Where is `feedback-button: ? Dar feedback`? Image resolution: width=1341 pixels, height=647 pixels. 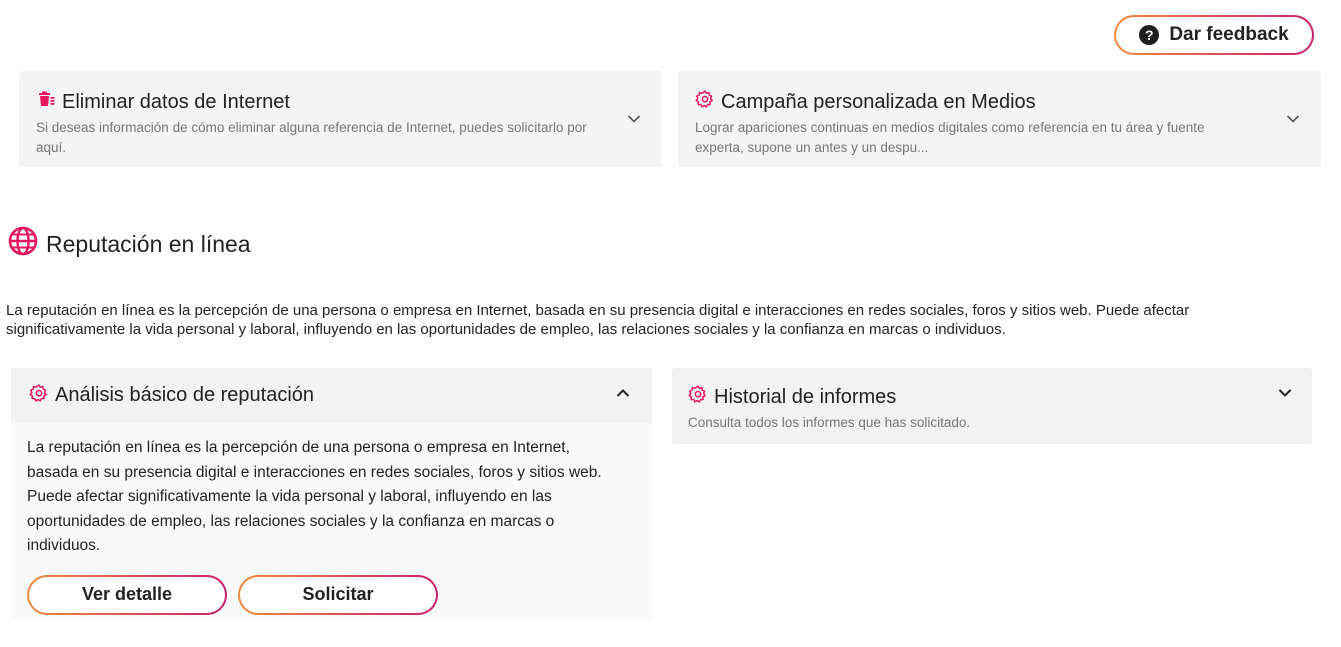
feedback-button: ? Dar feedback is located at coordinates (1214, 35).